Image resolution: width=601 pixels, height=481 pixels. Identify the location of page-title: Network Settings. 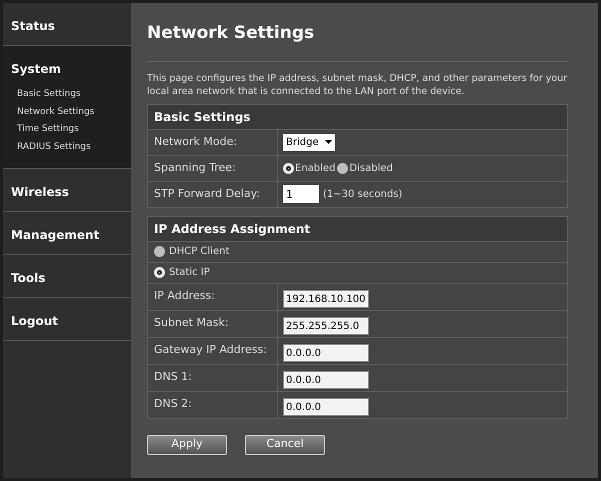
(357, 32).